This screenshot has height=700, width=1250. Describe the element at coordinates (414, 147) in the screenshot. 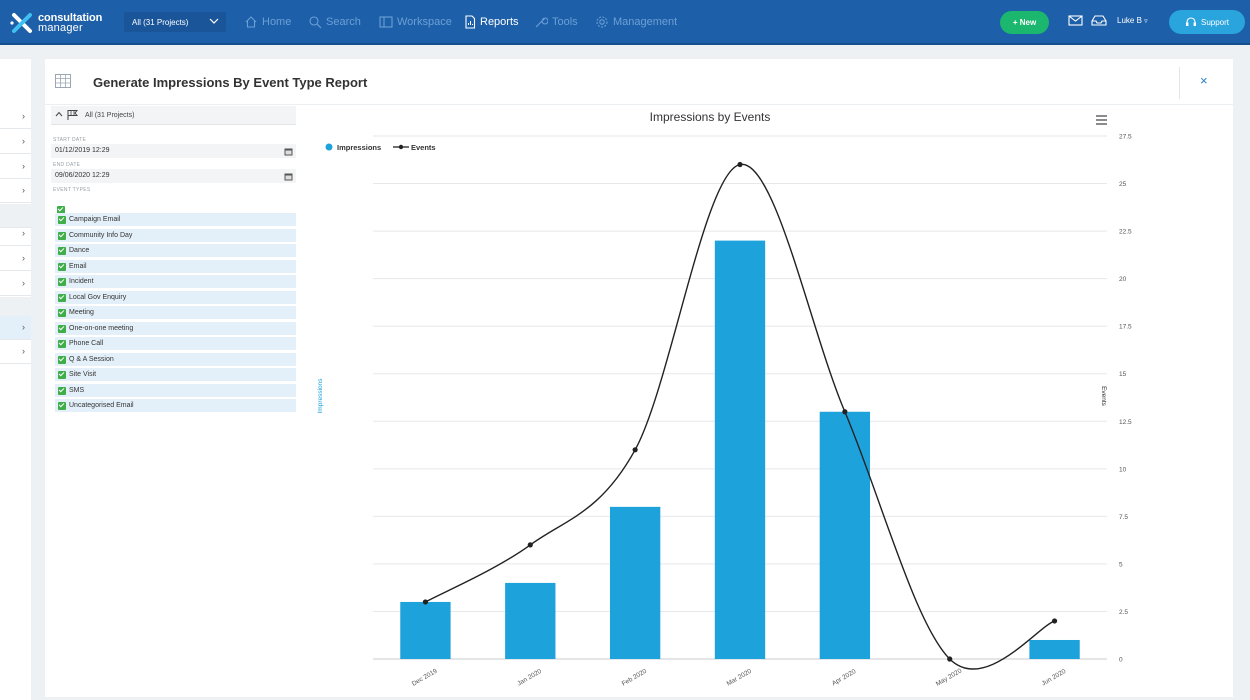

I see `legend-item-events: Events` at that location.